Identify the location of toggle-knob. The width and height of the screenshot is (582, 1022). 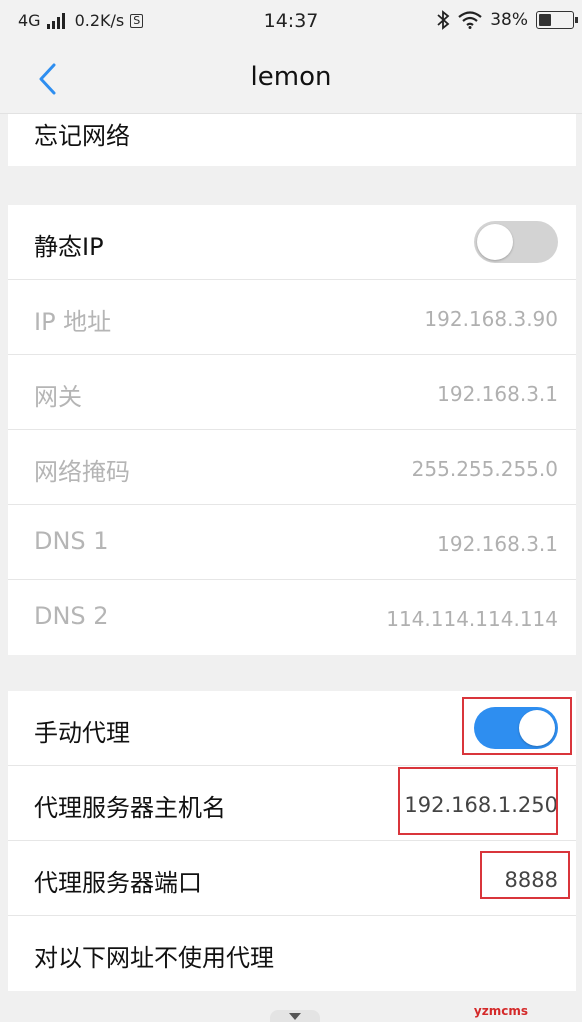
(495, 242).